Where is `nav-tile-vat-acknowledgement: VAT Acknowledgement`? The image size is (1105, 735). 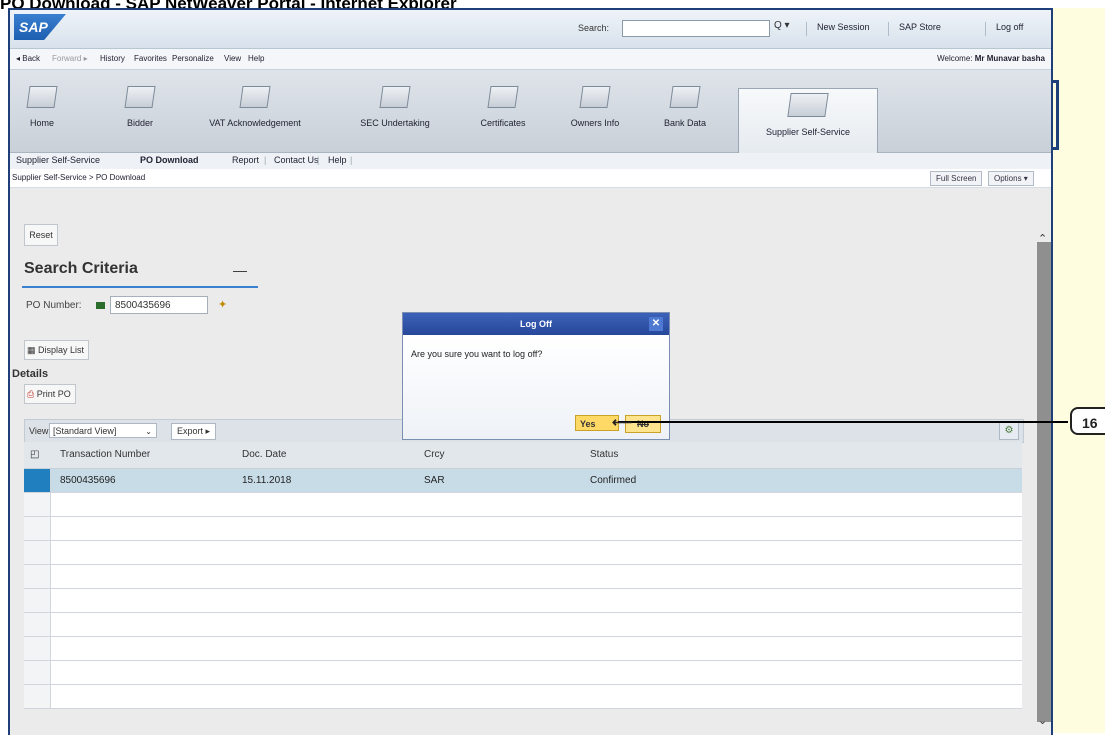
nav-tile-vat-acknowledgement: VAT Acknowledgement is located at coordinates (255, 114).